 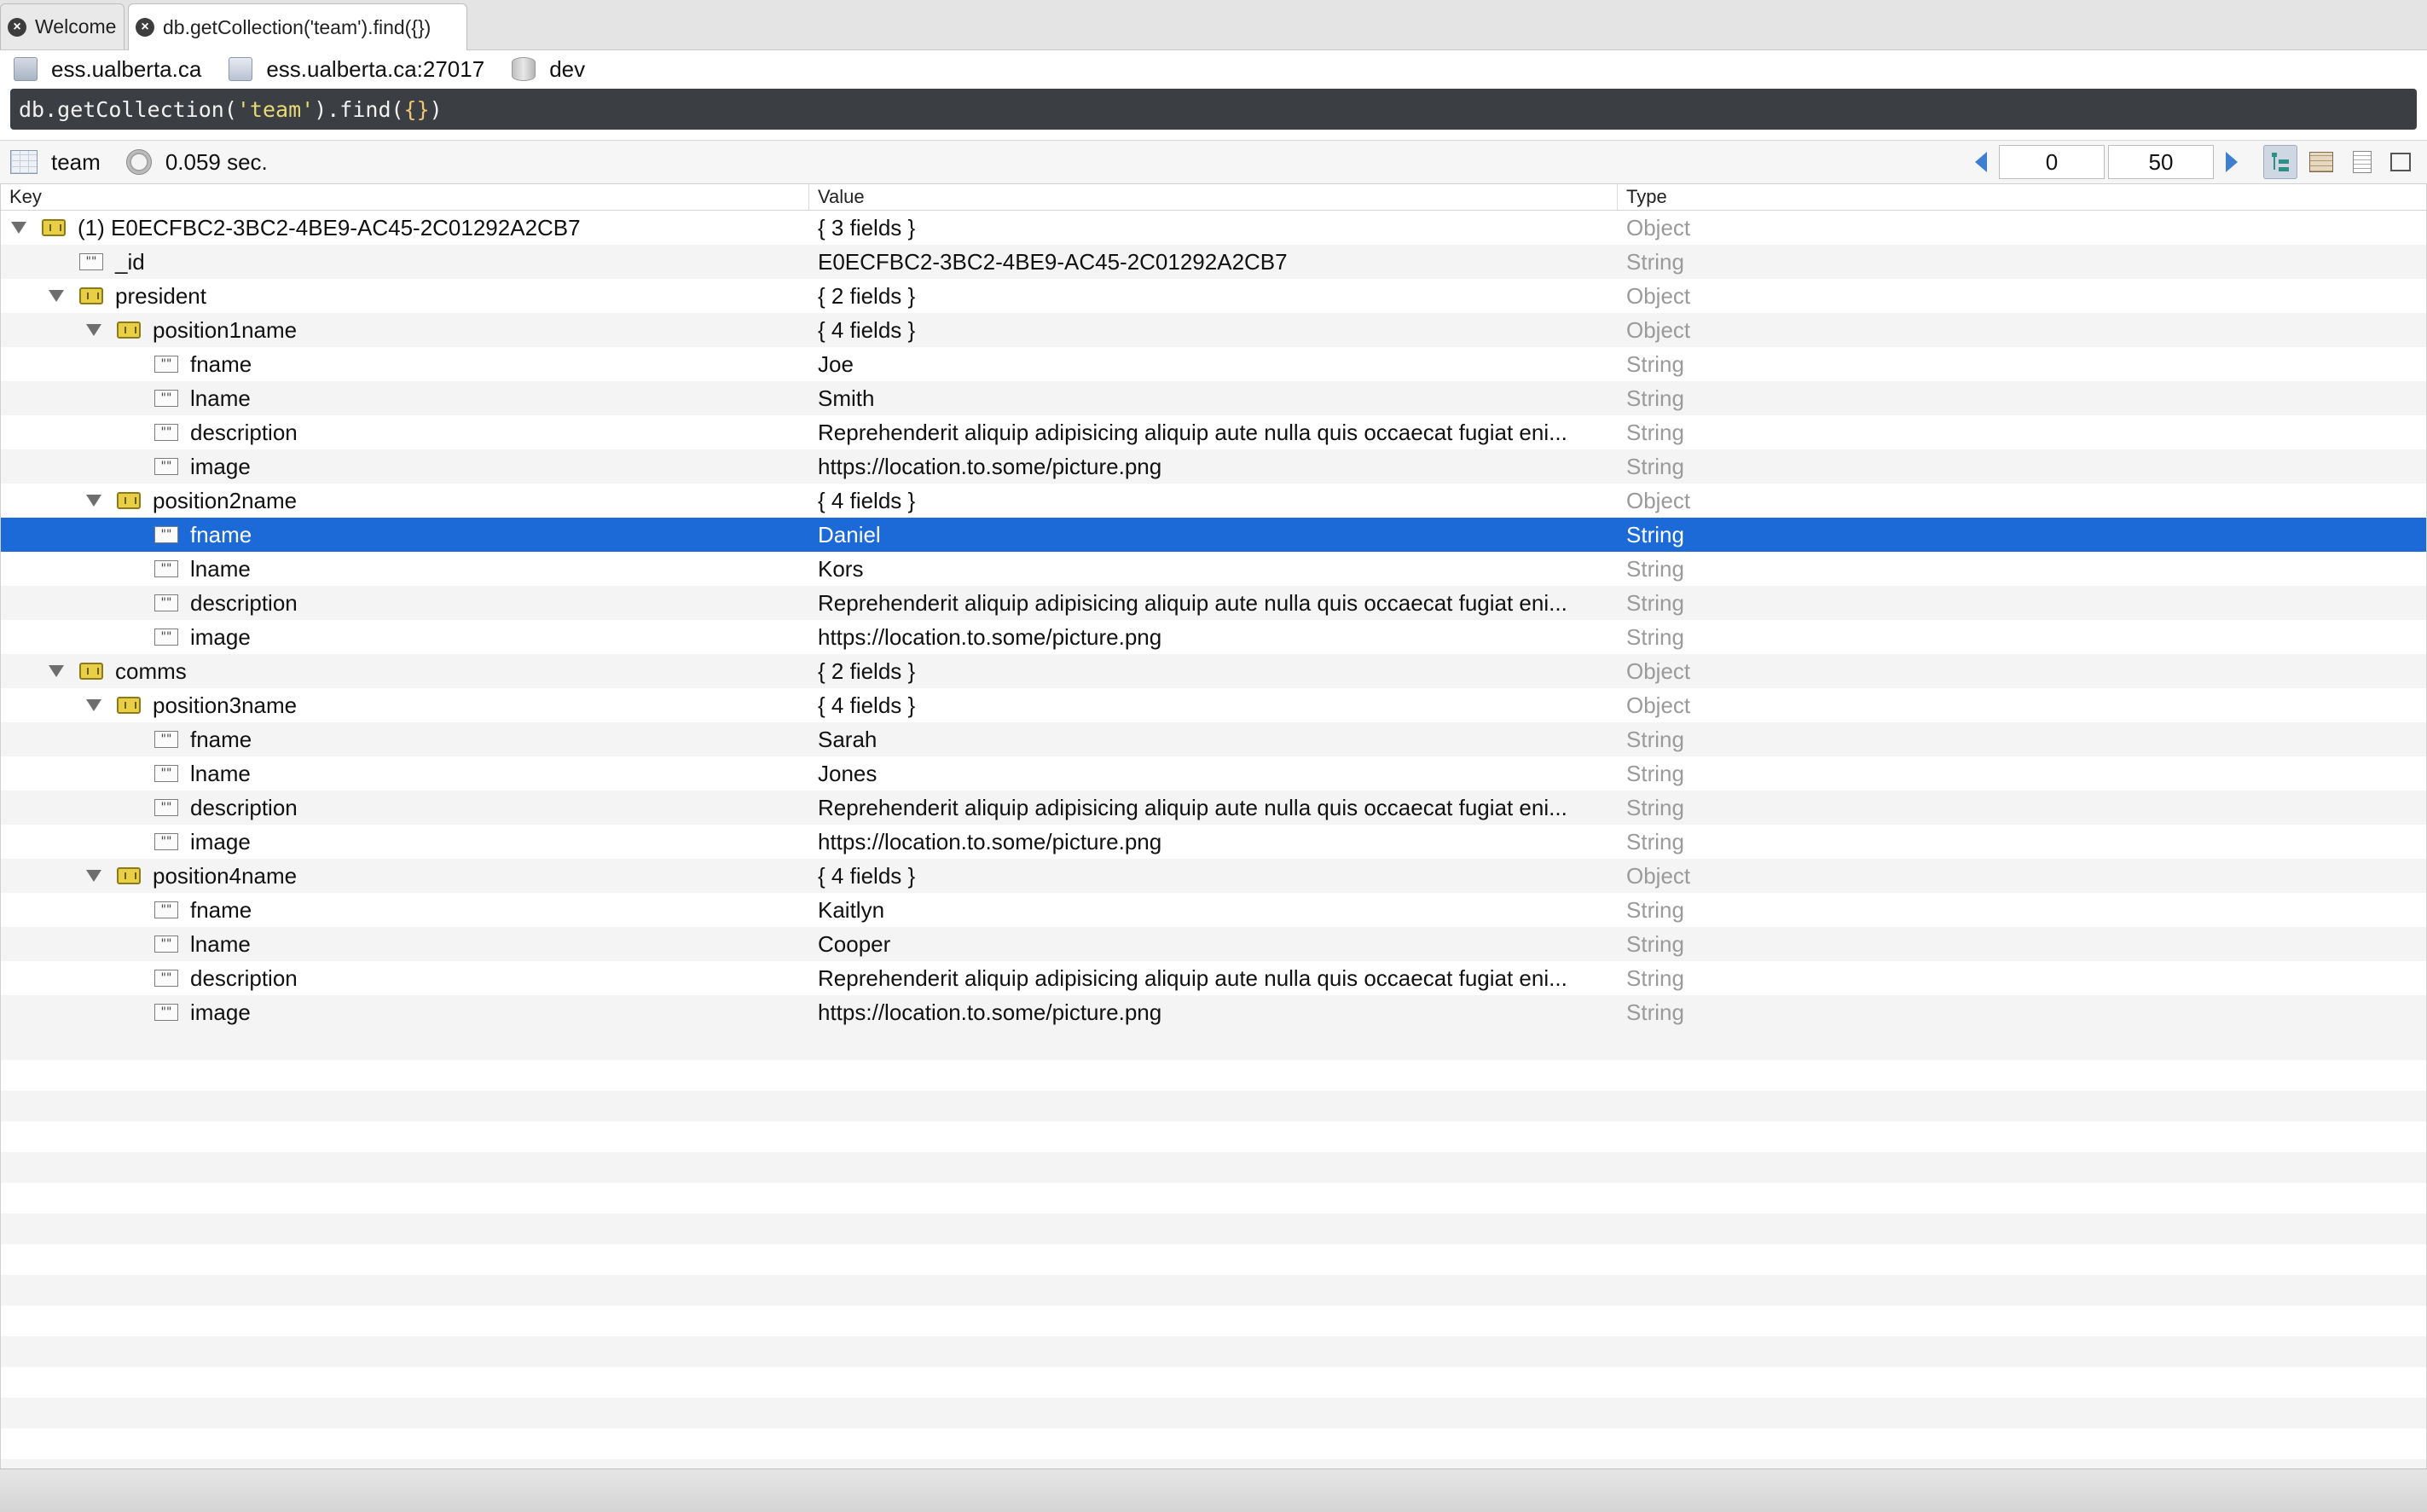 What do you see at coordinates (1213, 705) in the screenshot?
I see `tree-row: position3name { 4 fields } Object` at bounding box center [1213, 705].